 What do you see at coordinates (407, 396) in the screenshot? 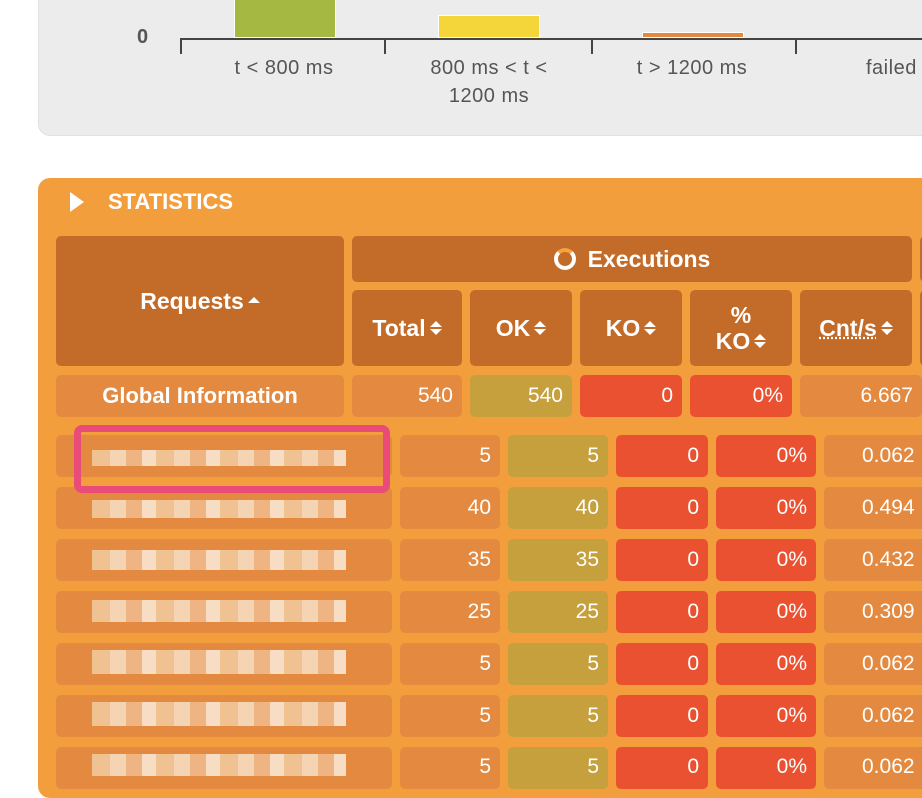
I see `global-total: 540` at bounding box center [407, 396].